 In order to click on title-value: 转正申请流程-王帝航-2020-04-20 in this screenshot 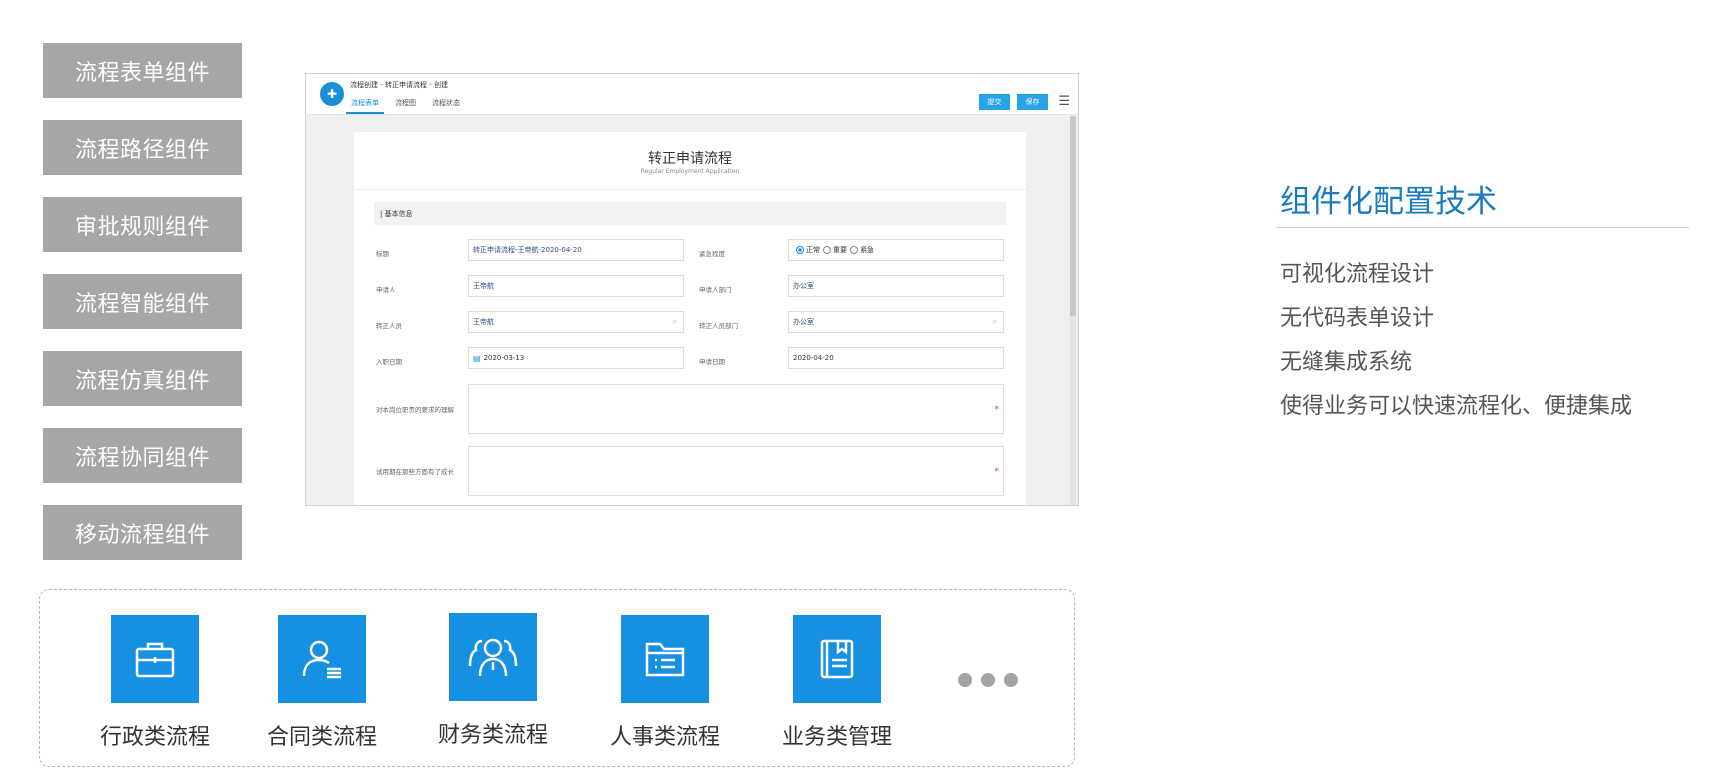, I will do `click(527, 250)`.